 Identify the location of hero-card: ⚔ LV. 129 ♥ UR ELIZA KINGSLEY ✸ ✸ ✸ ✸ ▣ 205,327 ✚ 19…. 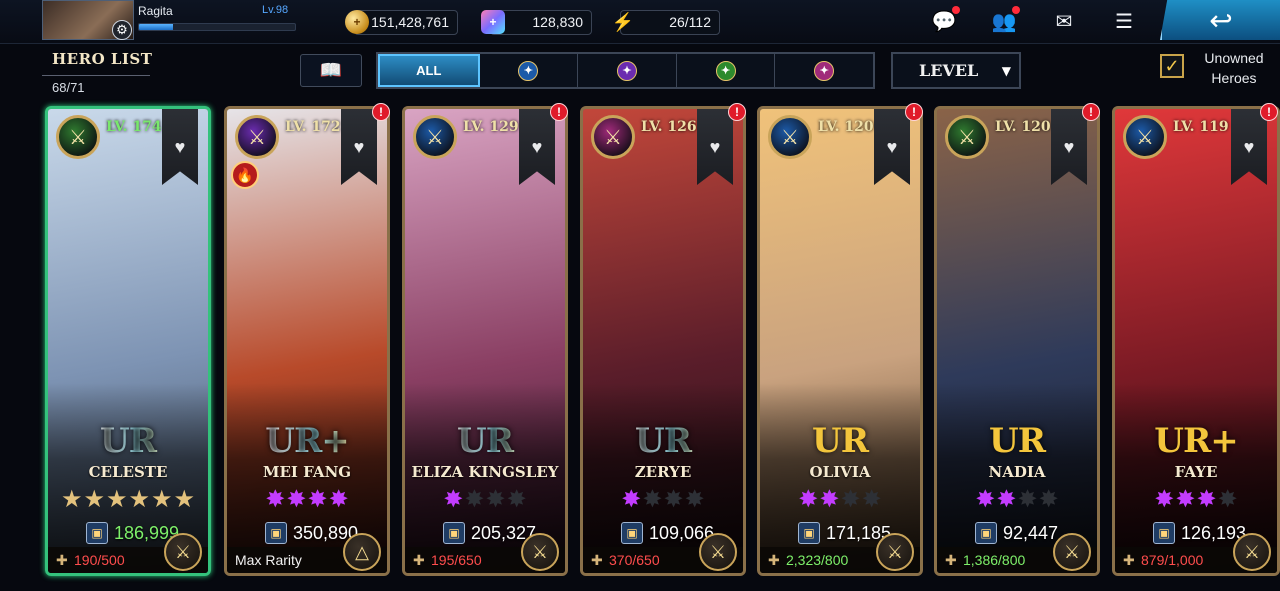
(485, 341).